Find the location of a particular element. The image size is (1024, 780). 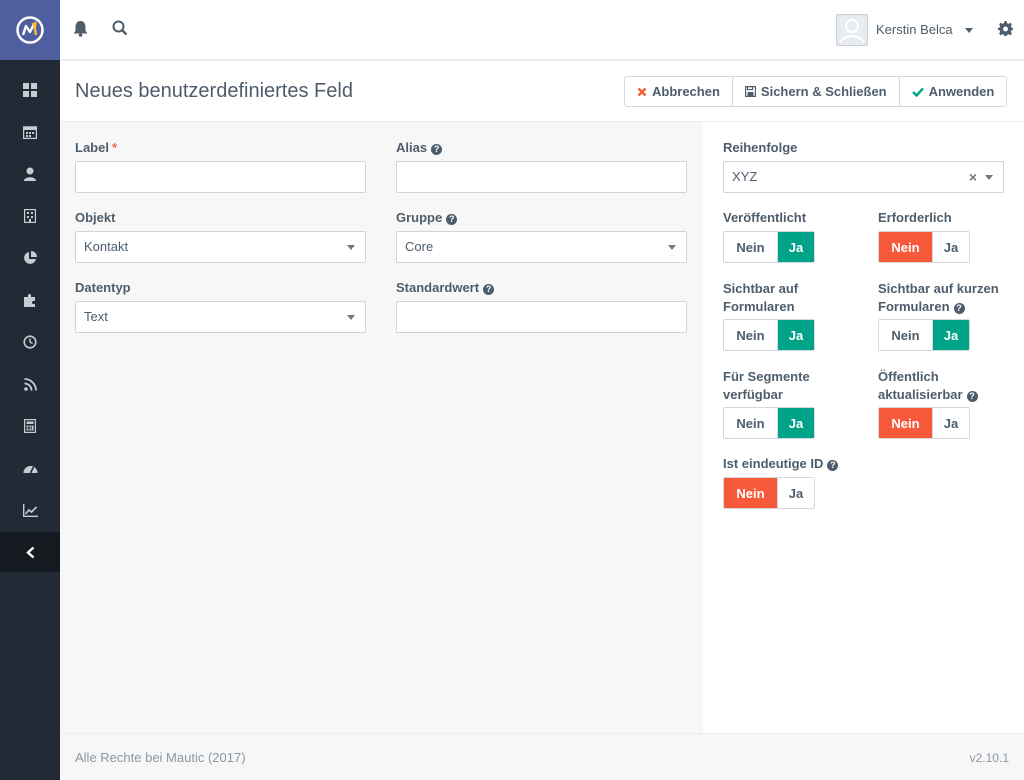

default-value-input is located at coordinates (541, 317).